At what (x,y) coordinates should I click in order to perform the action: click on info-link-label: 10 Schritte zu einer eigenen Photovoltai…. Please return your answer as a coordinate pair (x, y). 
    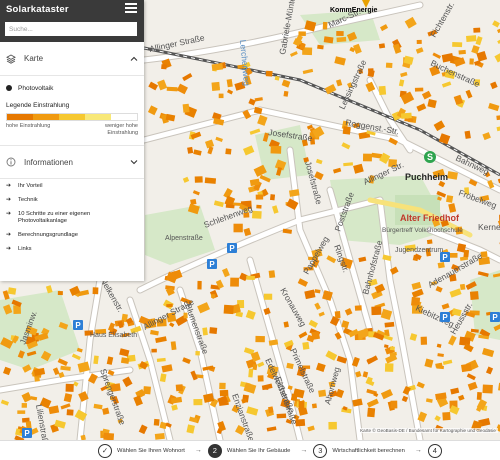
    Looking at the image, I should click on (78, 218).